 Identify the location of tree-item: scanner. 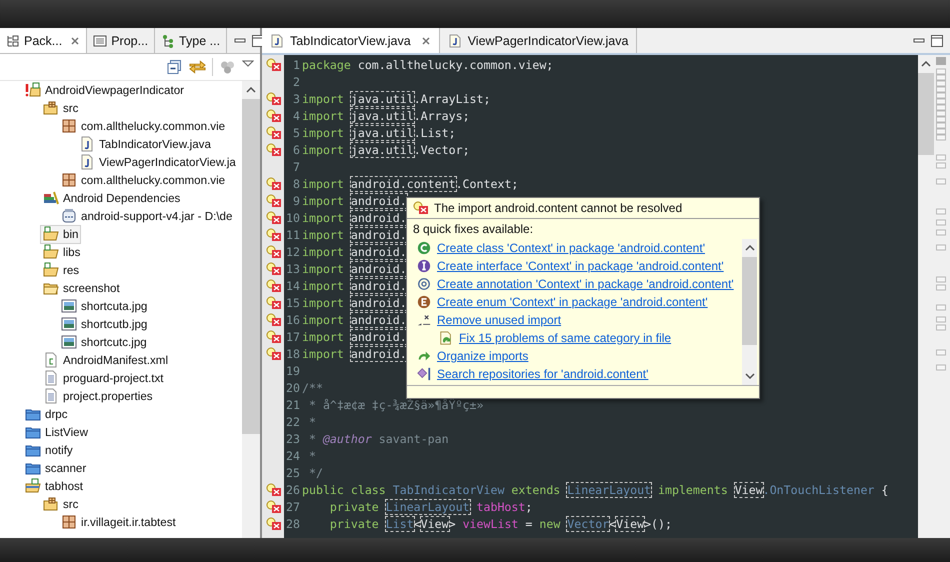
(56, 468).